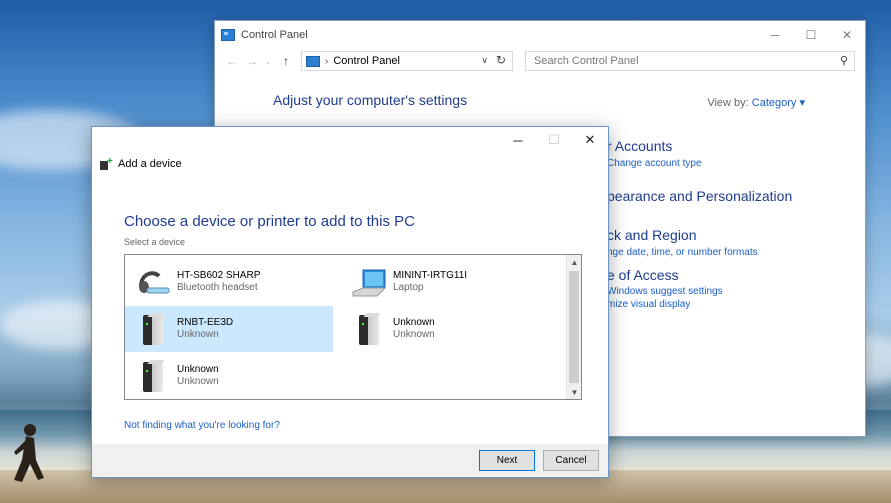 This screenshot has height=503, width=891. What do you see at coordinates (574, 392) in the screenshot?
I see `scroll-down-arrow-icon: ▼` at bounding box center [574, 392].